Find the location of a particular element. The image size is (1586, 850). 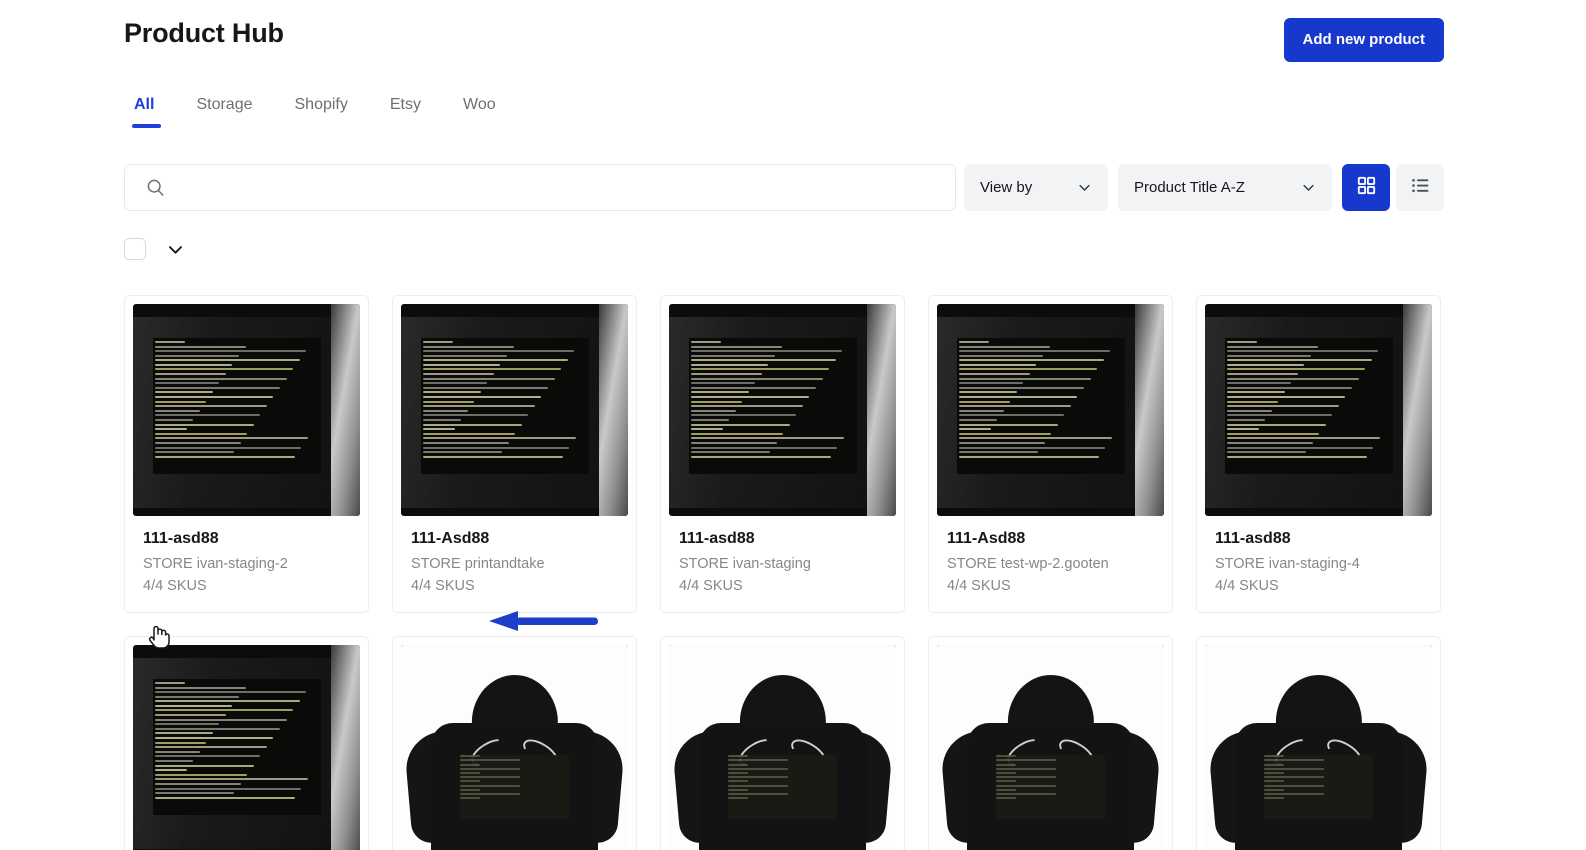

product-card: 111-asd88 STORE ivan-staging 4/4 SKUS is located at coordinates (782, 454).